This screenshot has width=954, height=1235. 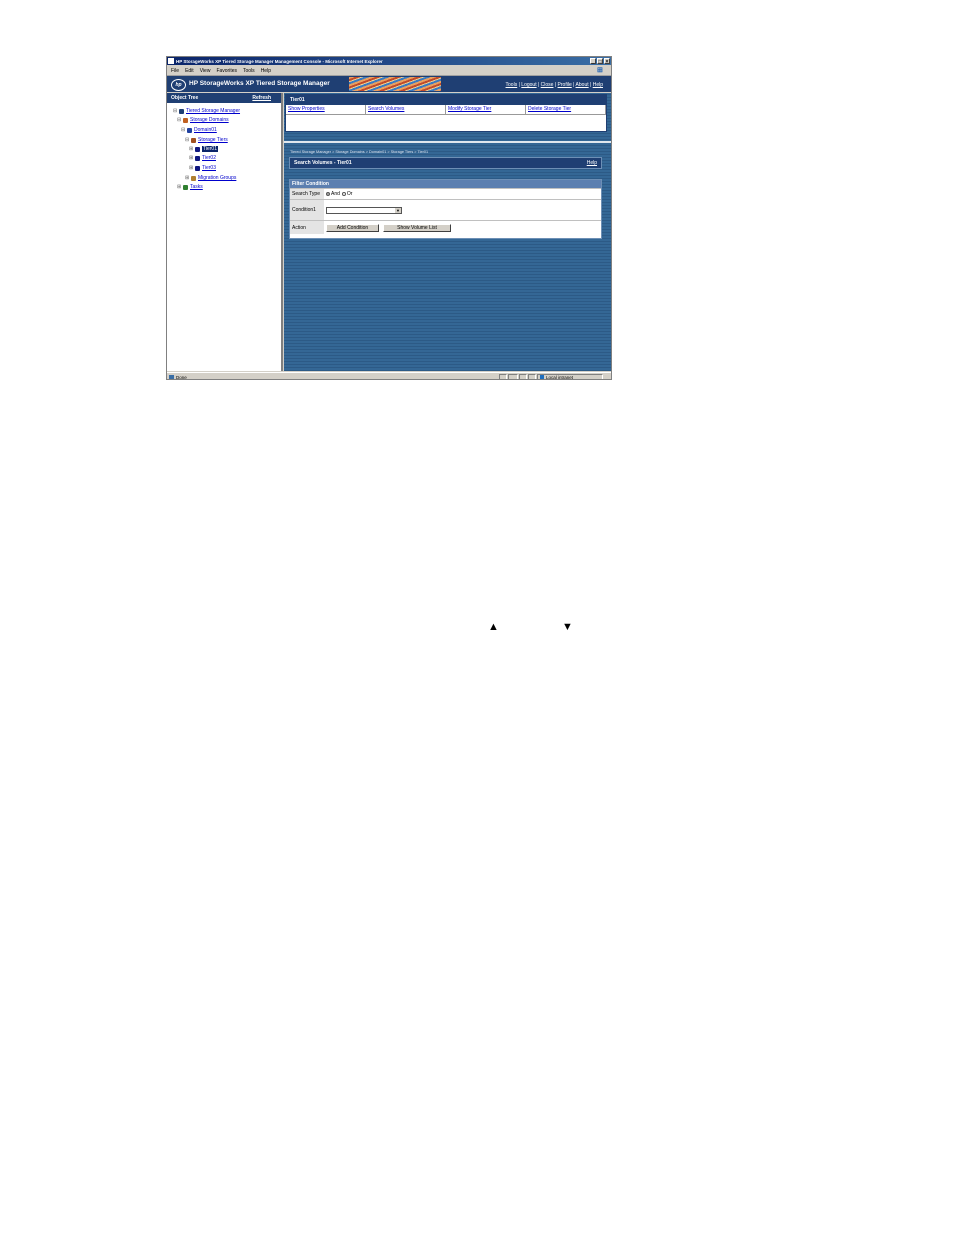 I want to click on domain-icon, so click(x=189, y=130).